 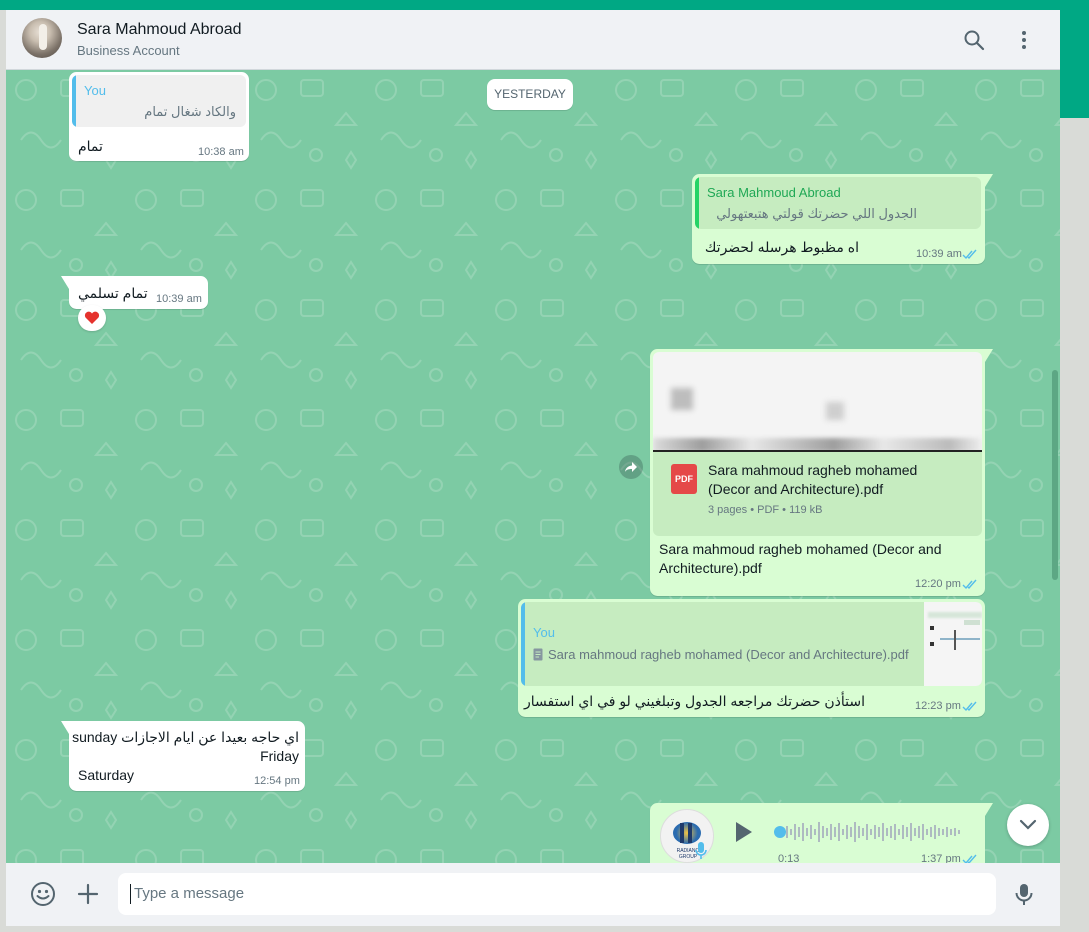 I want to click on message-input-placeholder: Type a message, so click(x=189, y=893).